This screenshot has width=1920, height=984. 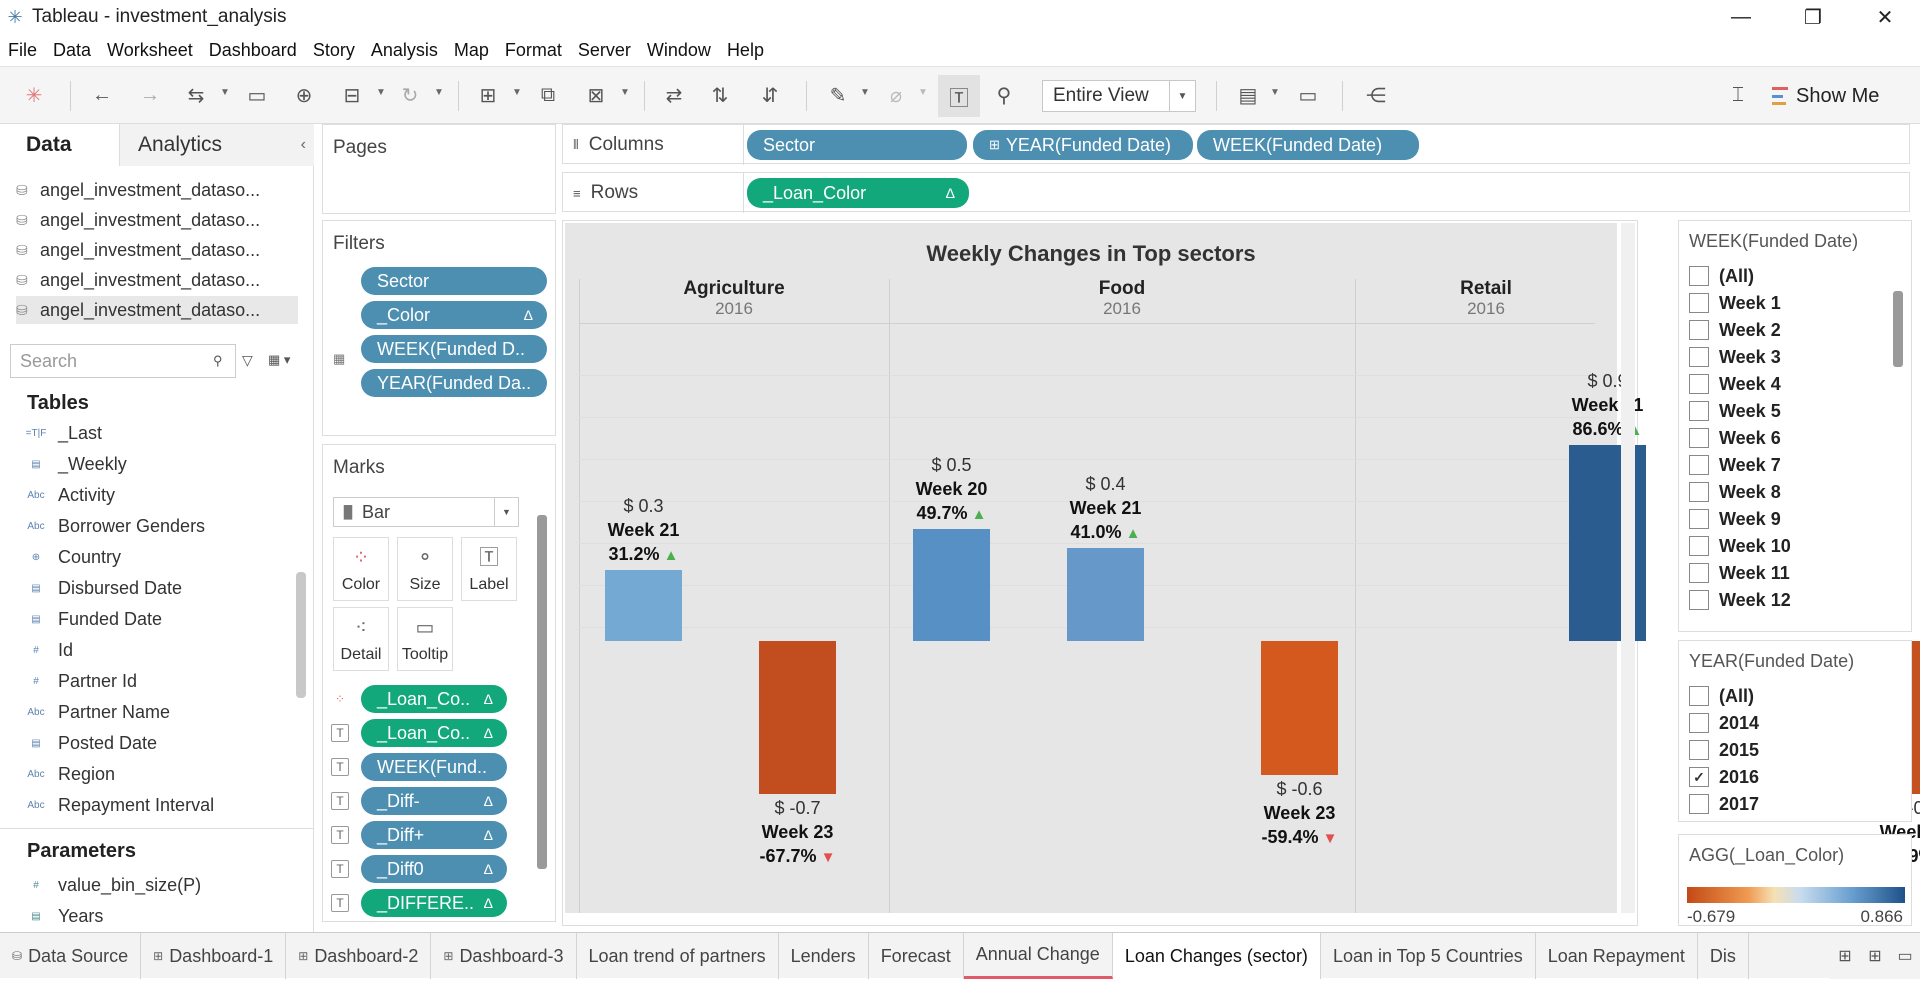 I want to click on filter-pill: Sector, so click(x=454, y=281).